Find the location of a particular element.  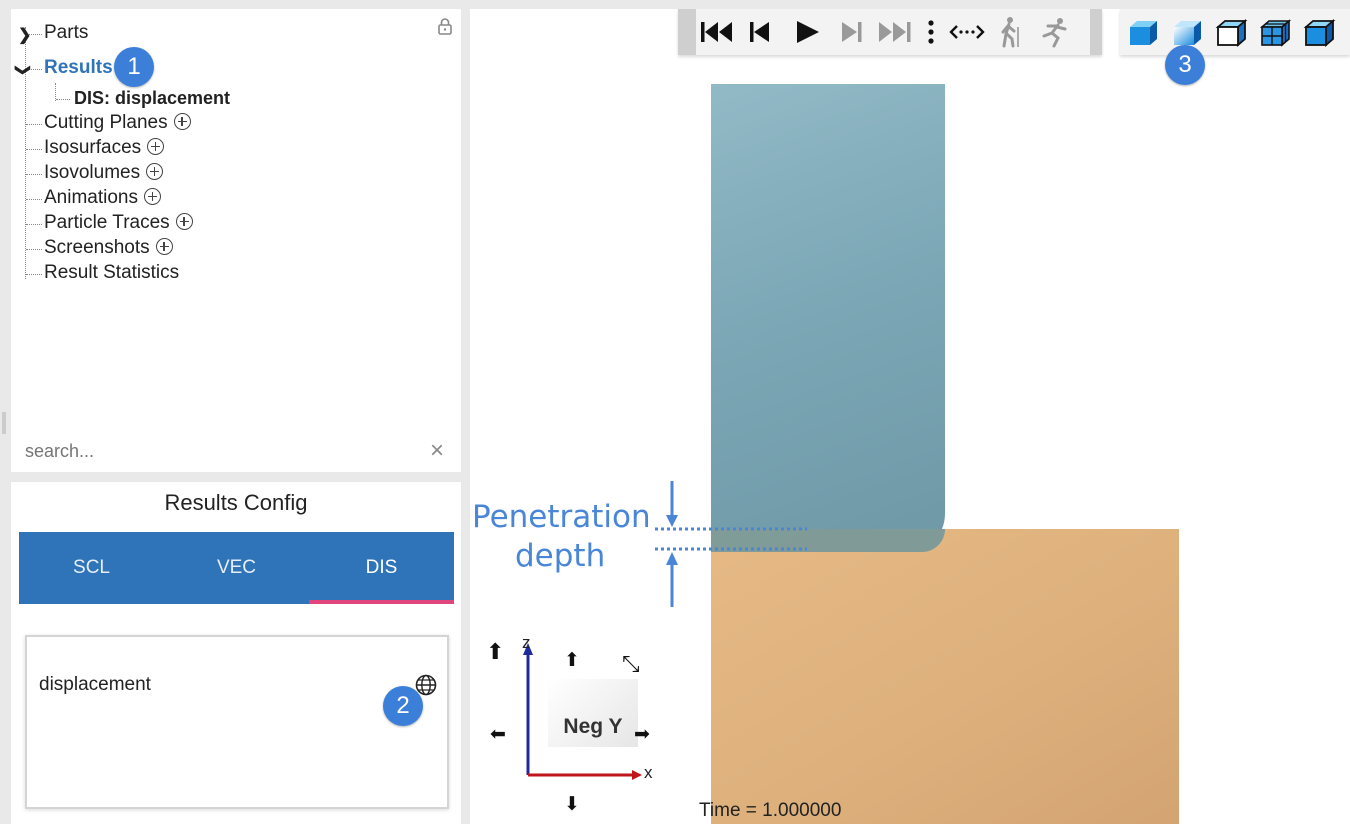

more-options-icon is located at coordinates (931, 32).